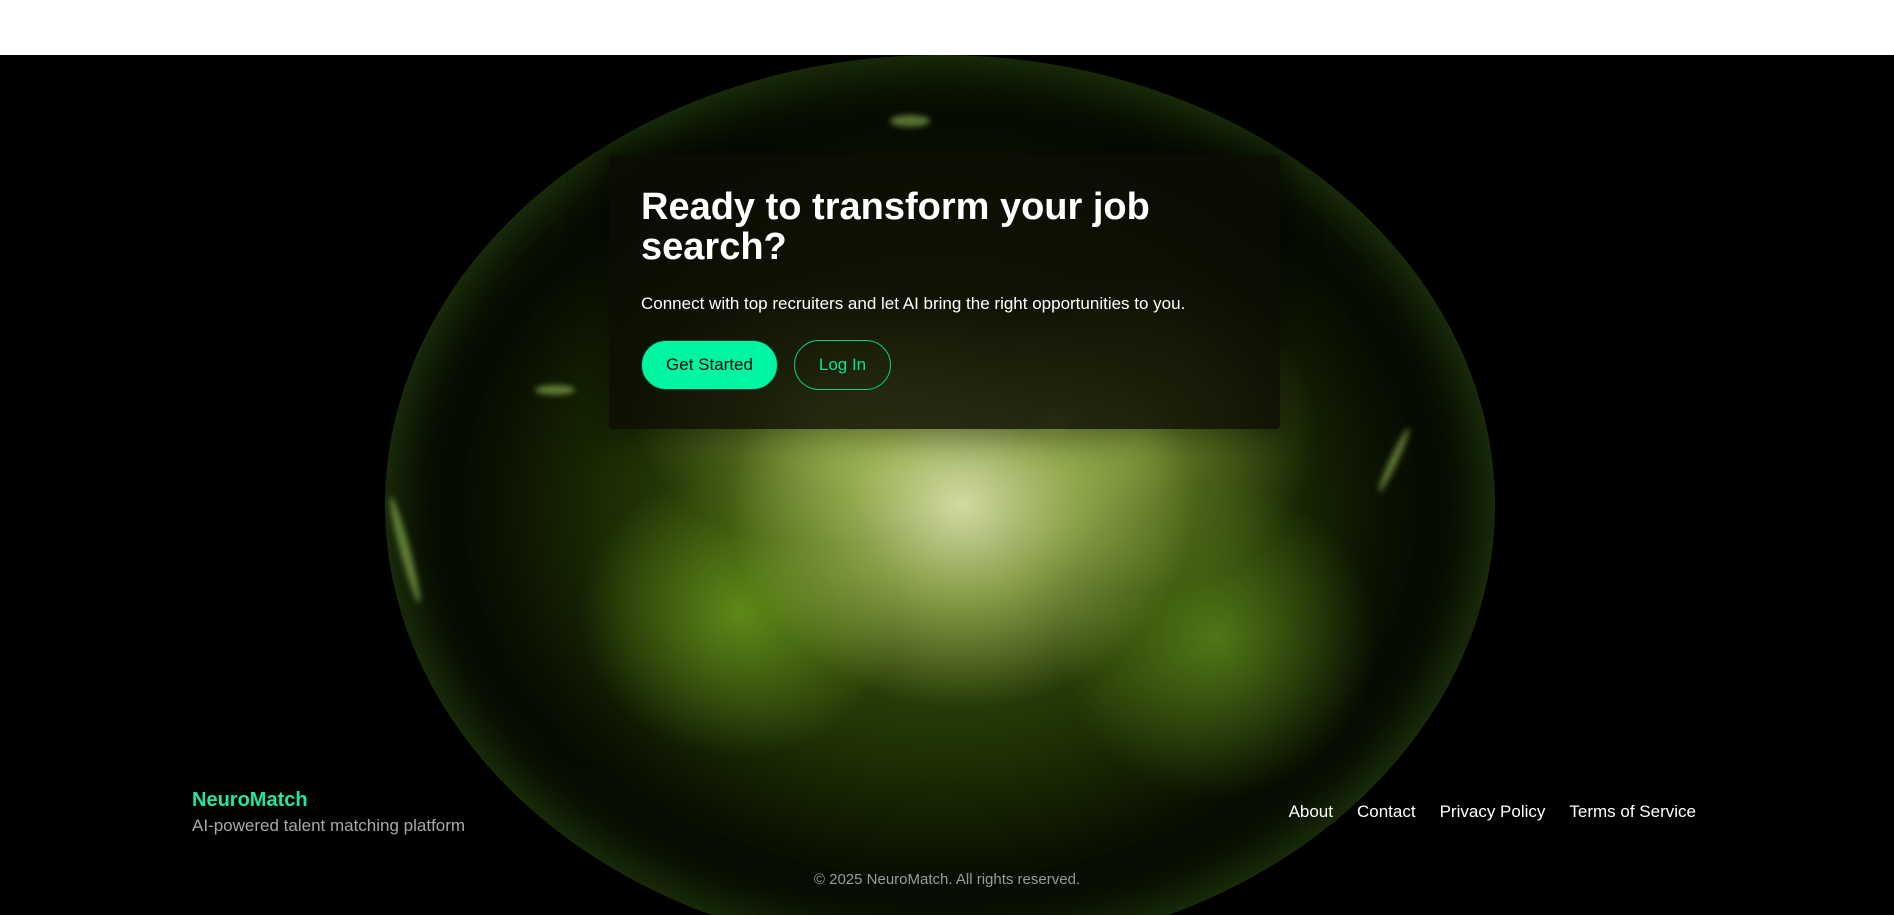 The width and height of the screenshot is (1894, 915). I want to click on brand-name: NeuroMatch, so click(328, 800).